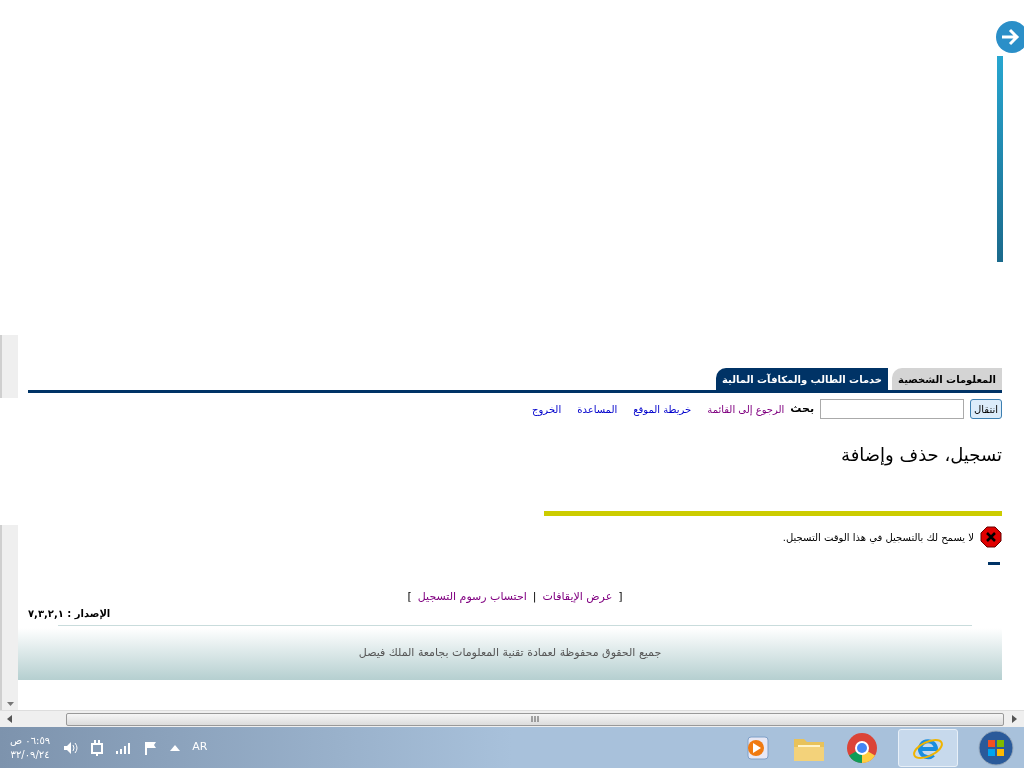  Describe the element at coordinates (921, 455) in the screenshot. I see `page-heading: تسجيل، حذف وإضافة` at that location.